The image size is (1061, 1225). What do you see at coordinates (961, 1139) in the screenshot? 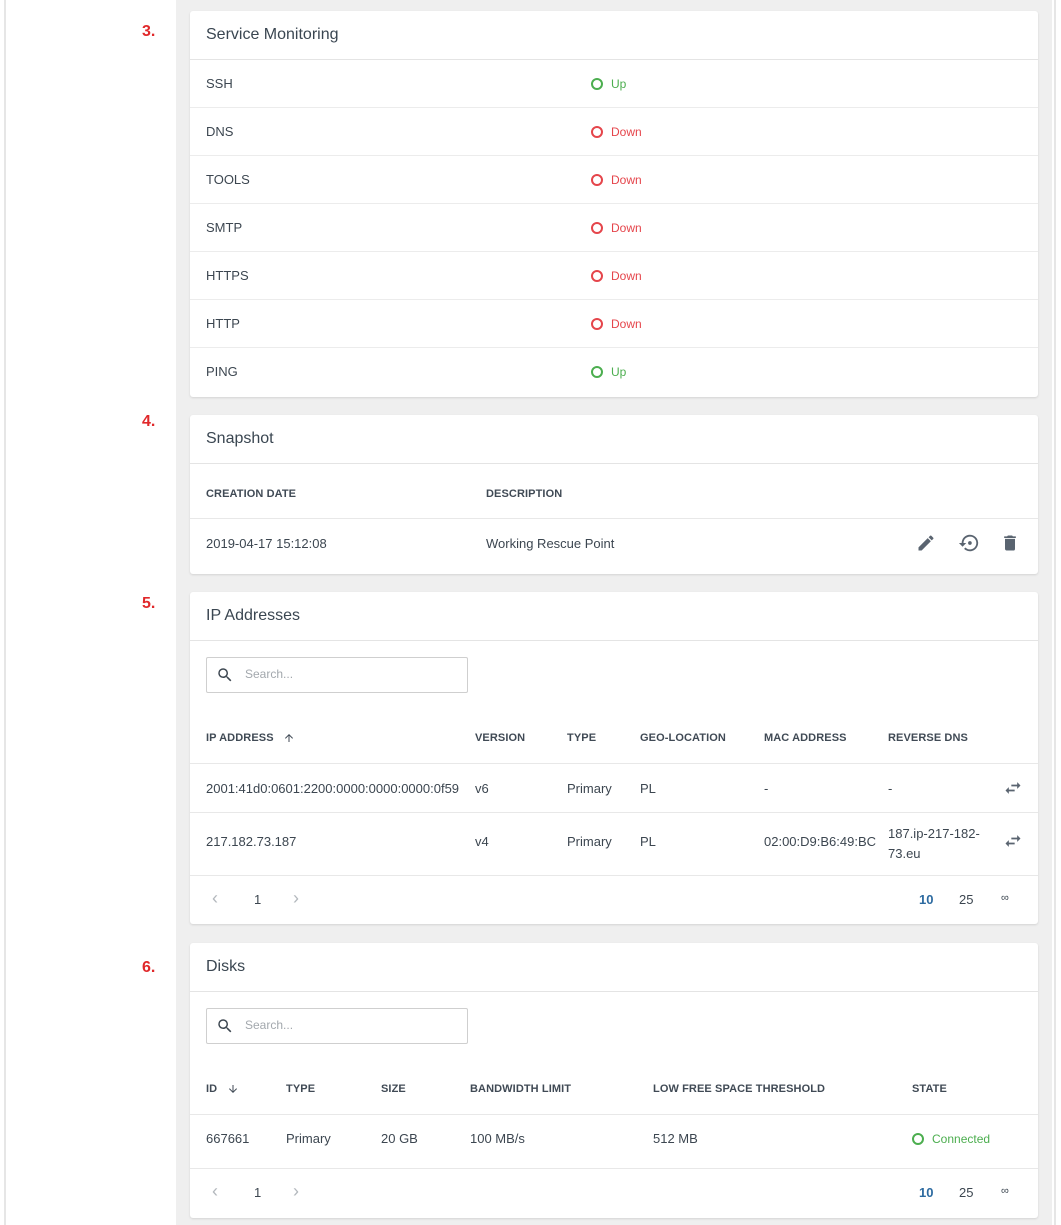
I see `status-label: Connected` at bounding box center [961, 1139].